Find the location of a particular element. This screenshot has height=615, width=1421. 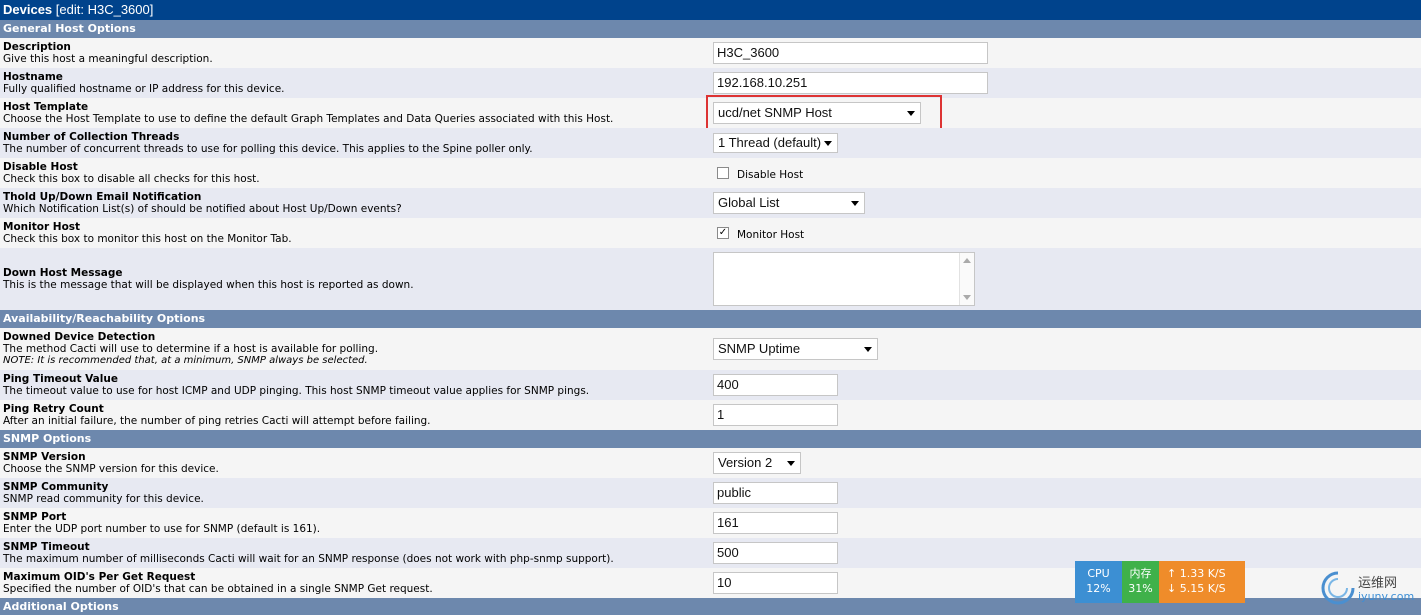

textarea-scrollbar is located at coordinates (966, 279).